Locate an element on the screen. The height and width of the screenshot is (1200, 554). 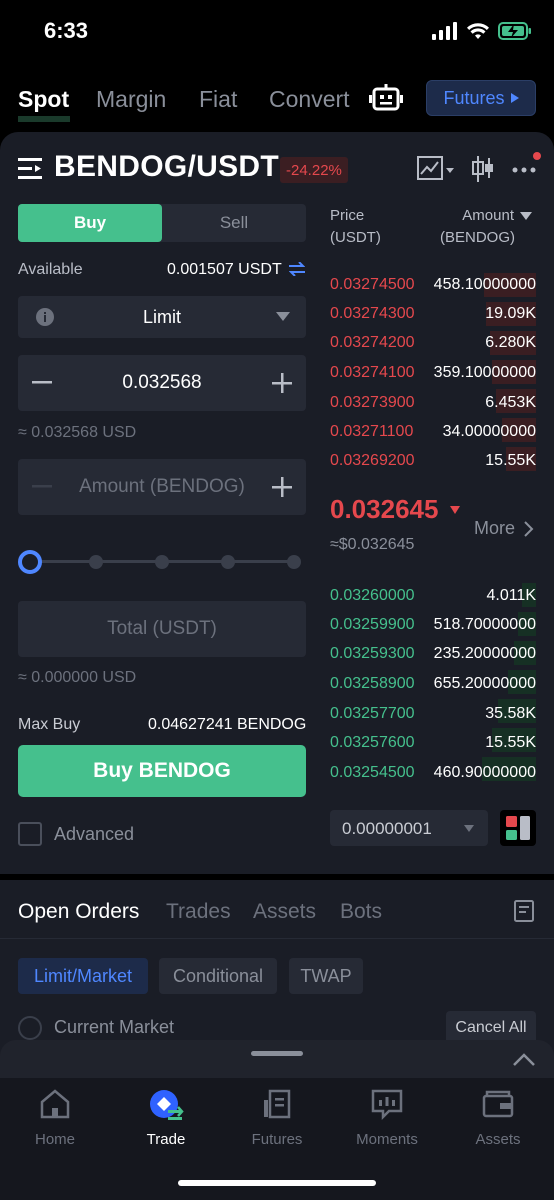
price-stepper: 0.032568 is located at coordinates (162, 383).